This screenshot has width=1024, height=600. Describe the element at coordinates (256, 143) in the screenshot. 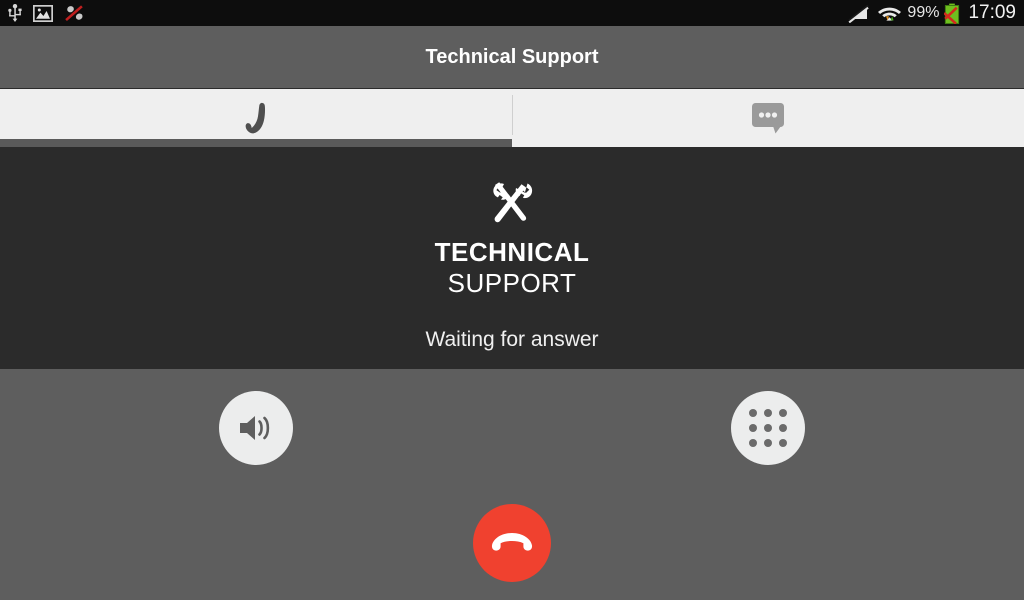

I see `tab-call-active-indicator` at that location.